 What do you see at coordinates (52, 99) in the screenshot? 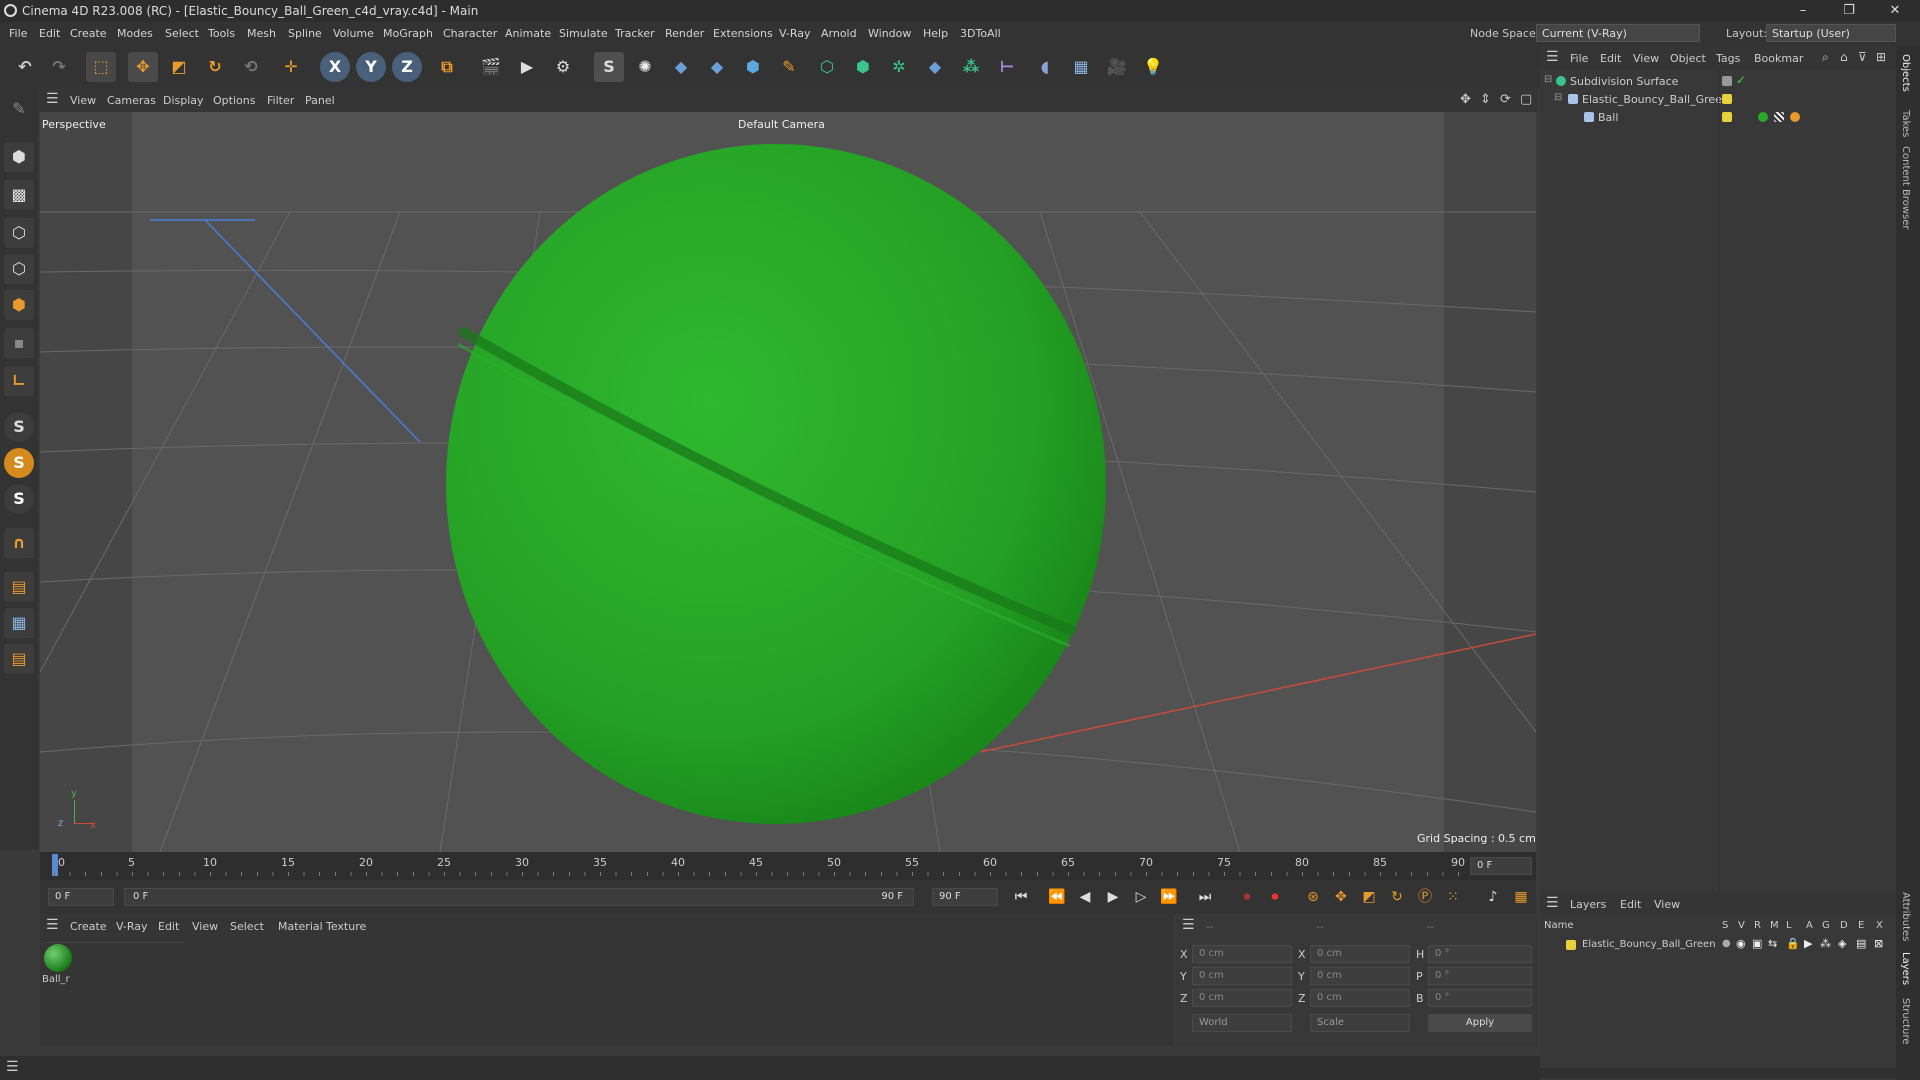
I see `viewport-menu-icon: ☰` at bounding box center [52, 99].